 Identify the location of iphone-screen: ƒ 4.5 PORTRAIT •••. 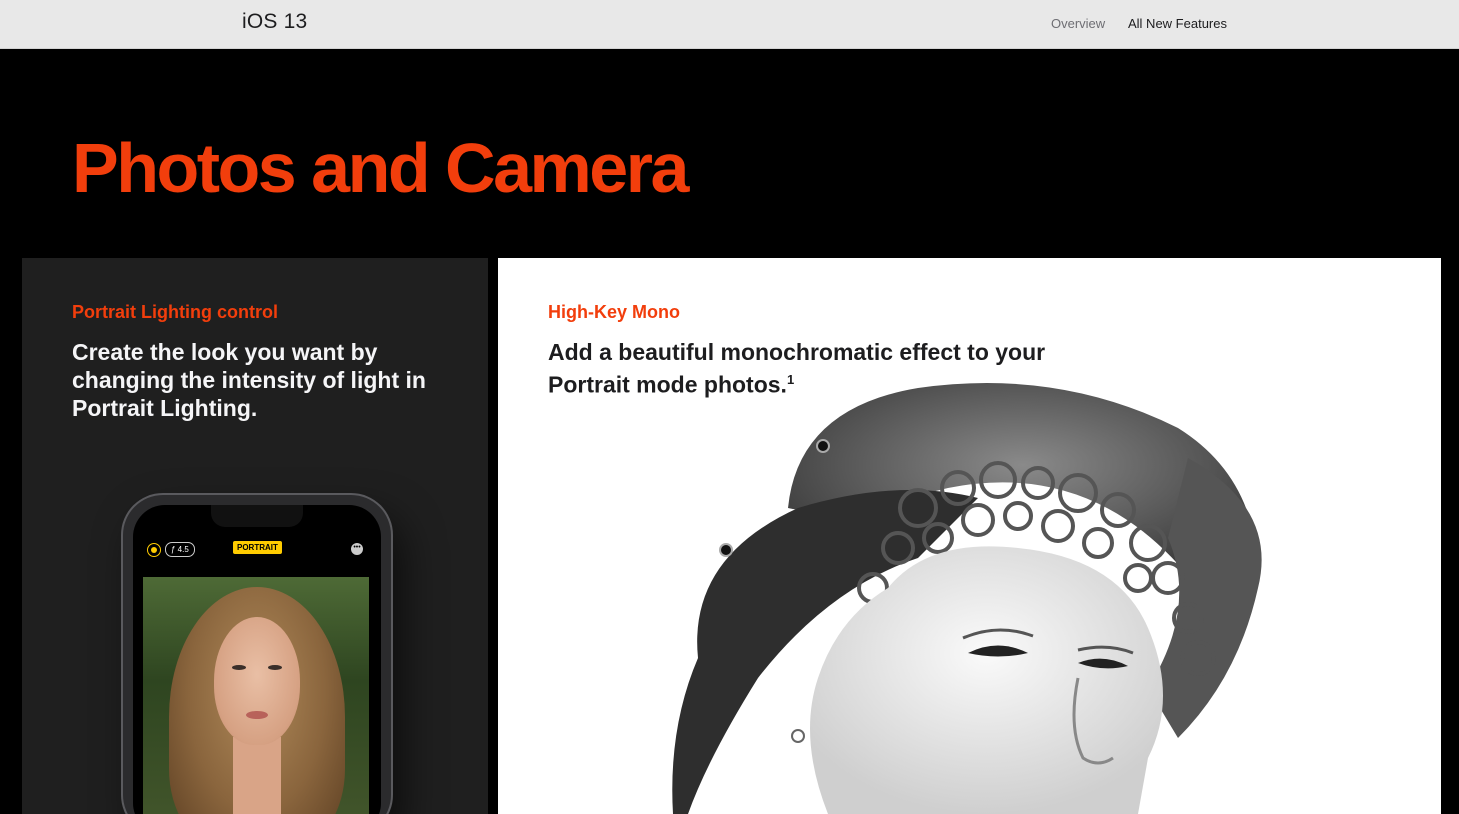
(257, 659).